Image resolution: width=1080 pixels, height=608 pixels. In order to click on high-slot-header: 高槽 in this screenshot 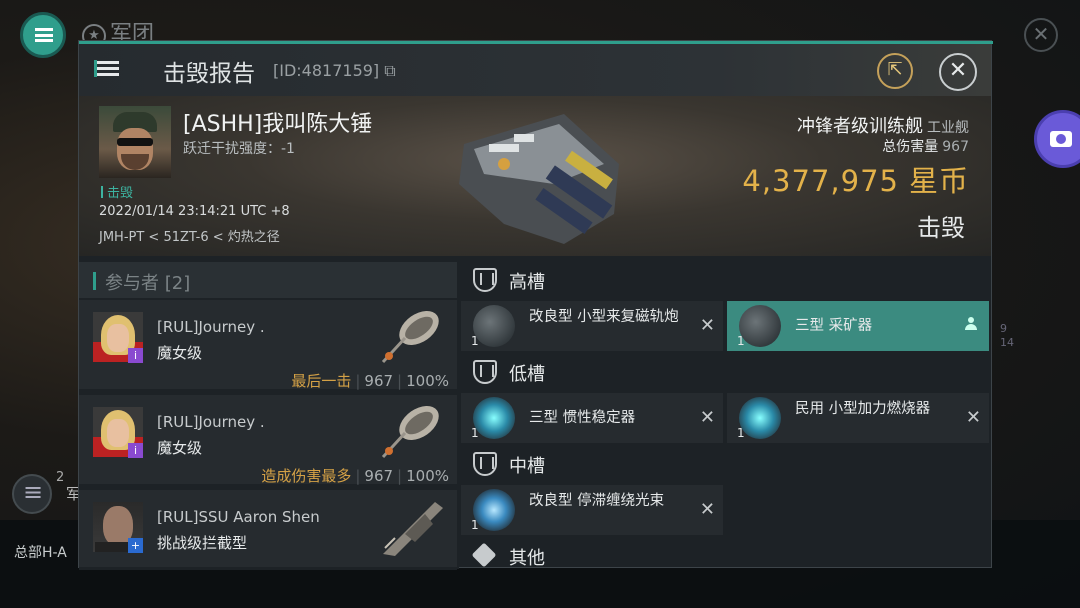, I will do `click(726, 280)`.